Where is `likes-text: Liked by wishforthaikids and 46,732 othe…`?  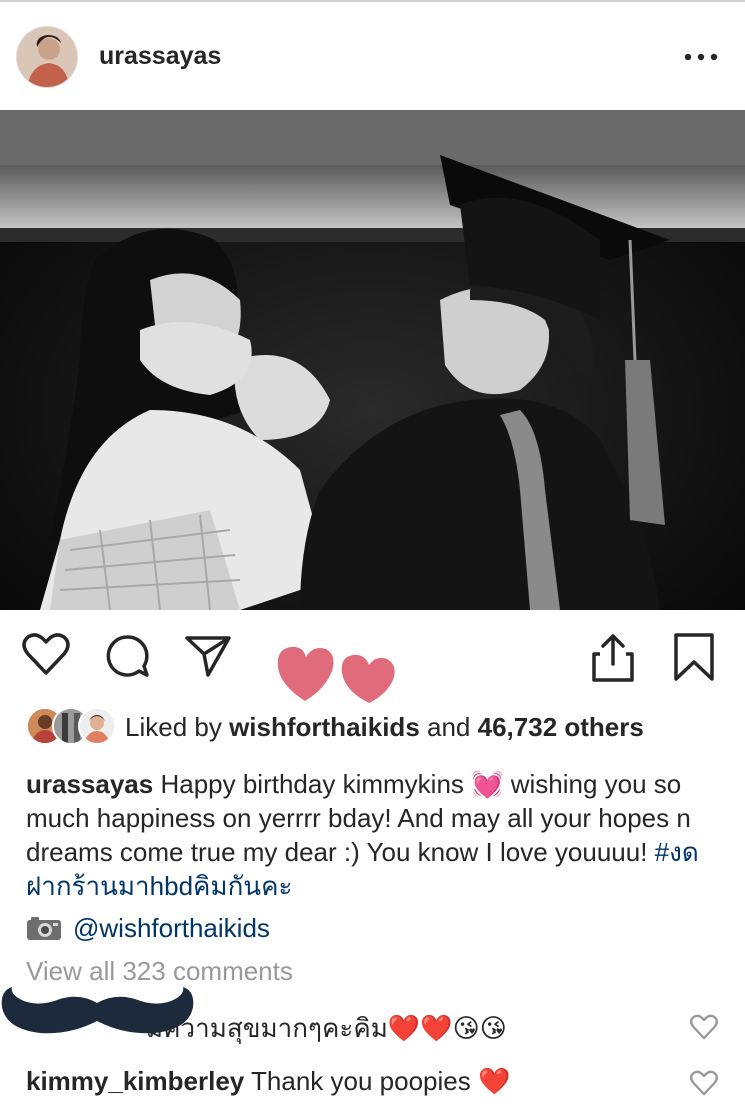 likes-text: Liked by wishforthaikids and 46,732 othe… is located at coordinates (384, 727).